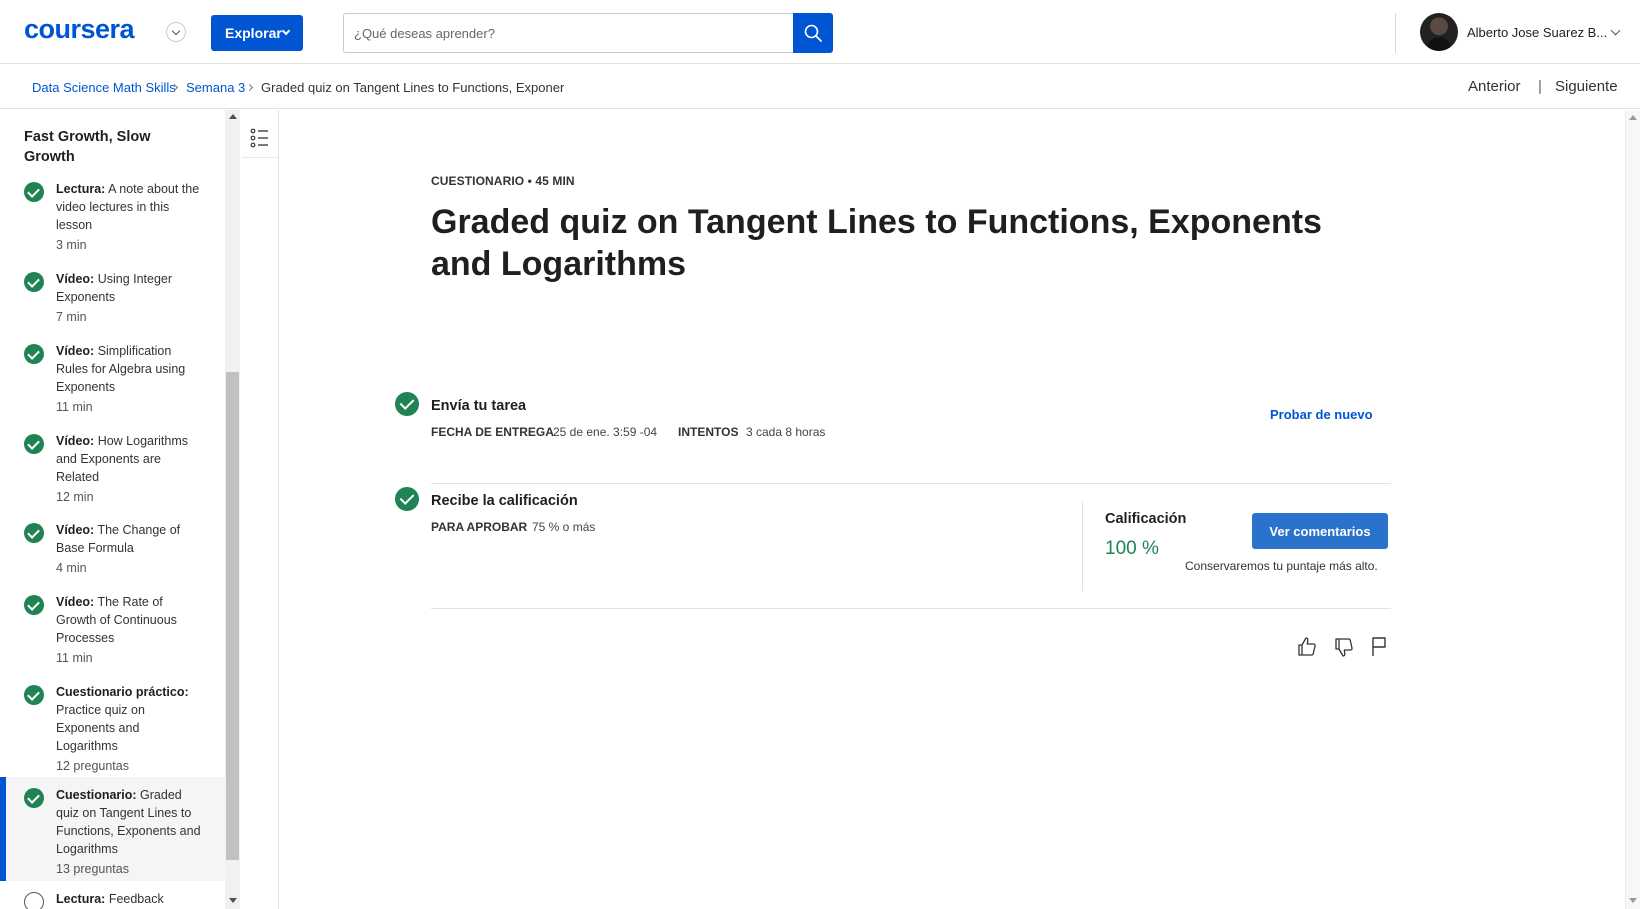 The width and height of the screenshot is (1640, 909). I want to click on search-button, so click(813, 33).